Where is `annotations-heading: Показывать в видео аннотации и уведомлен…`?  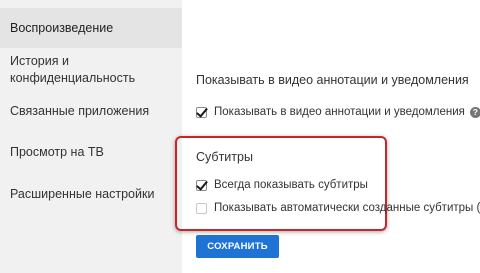
annotations-heading: Показывать в видео аннотации и уведомлен… is located at coordinates (332, 80).